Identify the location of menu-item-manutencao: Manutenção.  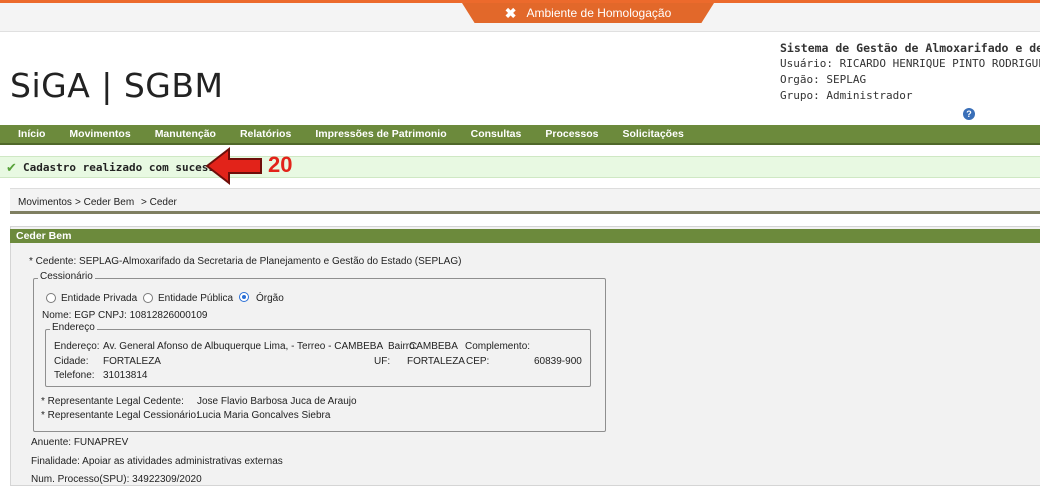
(179, 134).